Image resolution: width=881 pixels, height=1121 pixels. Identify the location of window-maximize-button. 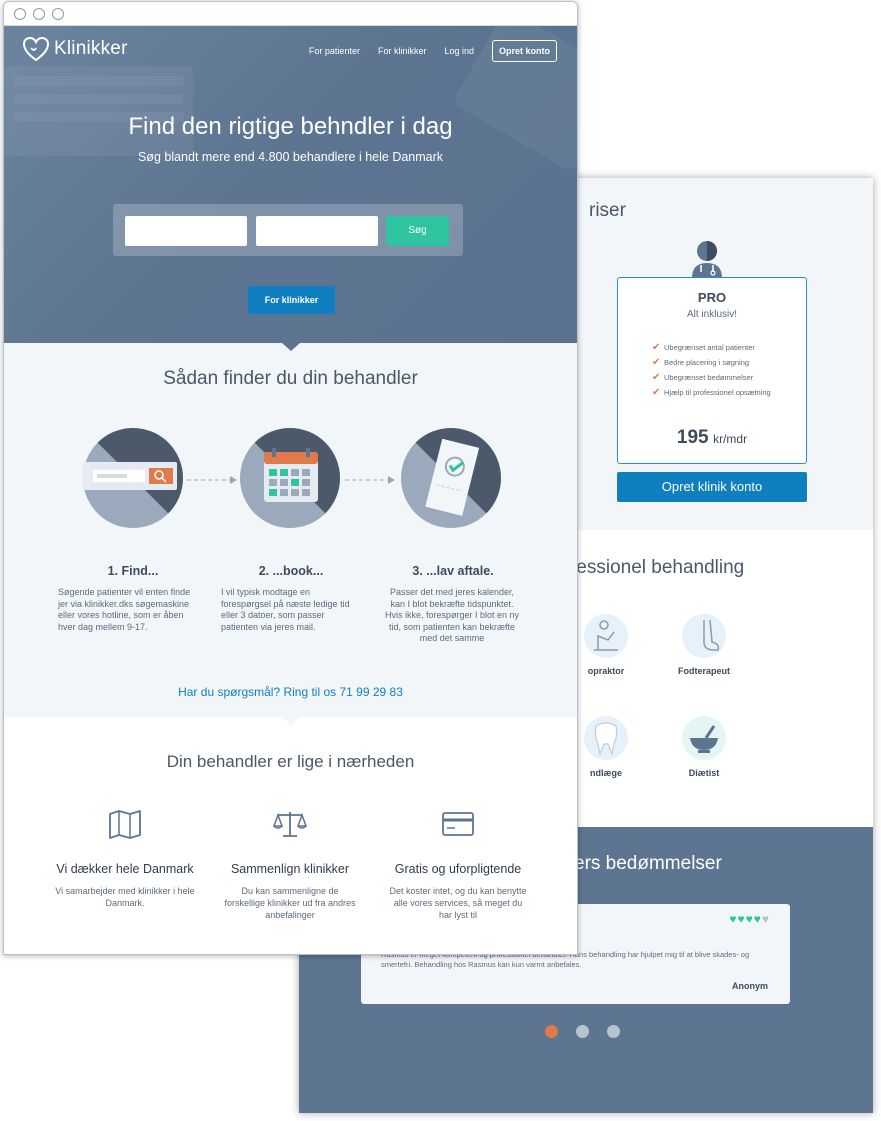
(58, 14).